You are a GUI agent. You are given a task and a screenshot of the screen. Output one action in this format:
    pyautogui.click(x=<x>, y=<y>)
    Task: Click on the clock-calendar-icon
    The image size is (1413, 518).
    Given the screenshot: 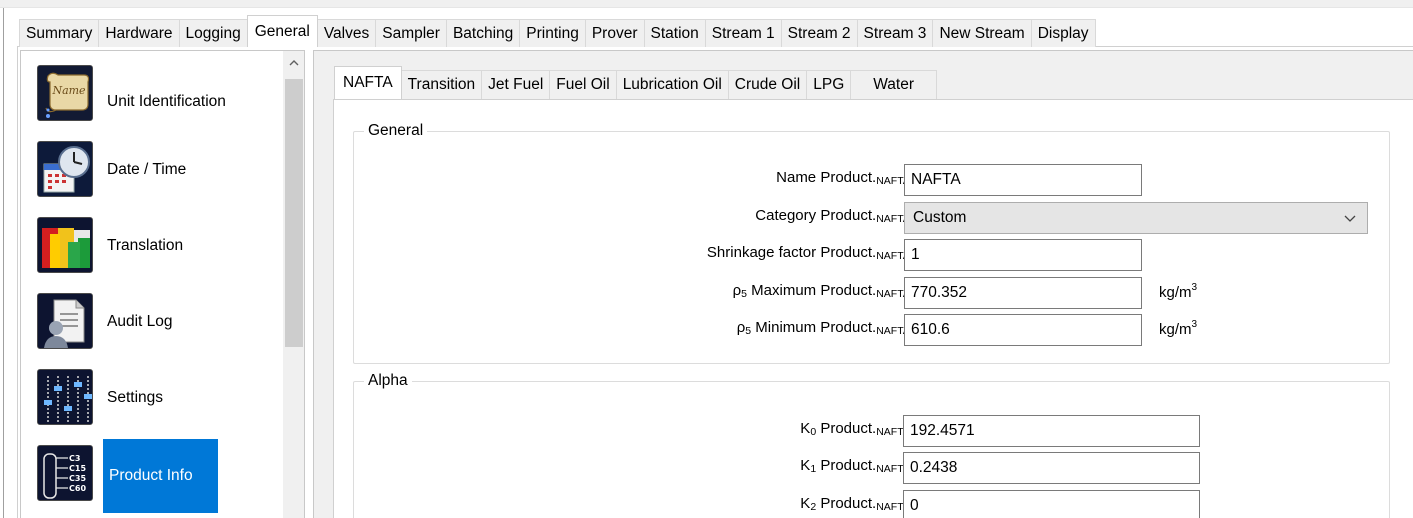 What is the action you would take?
    pyautogui.click(x=65, y=169)
    